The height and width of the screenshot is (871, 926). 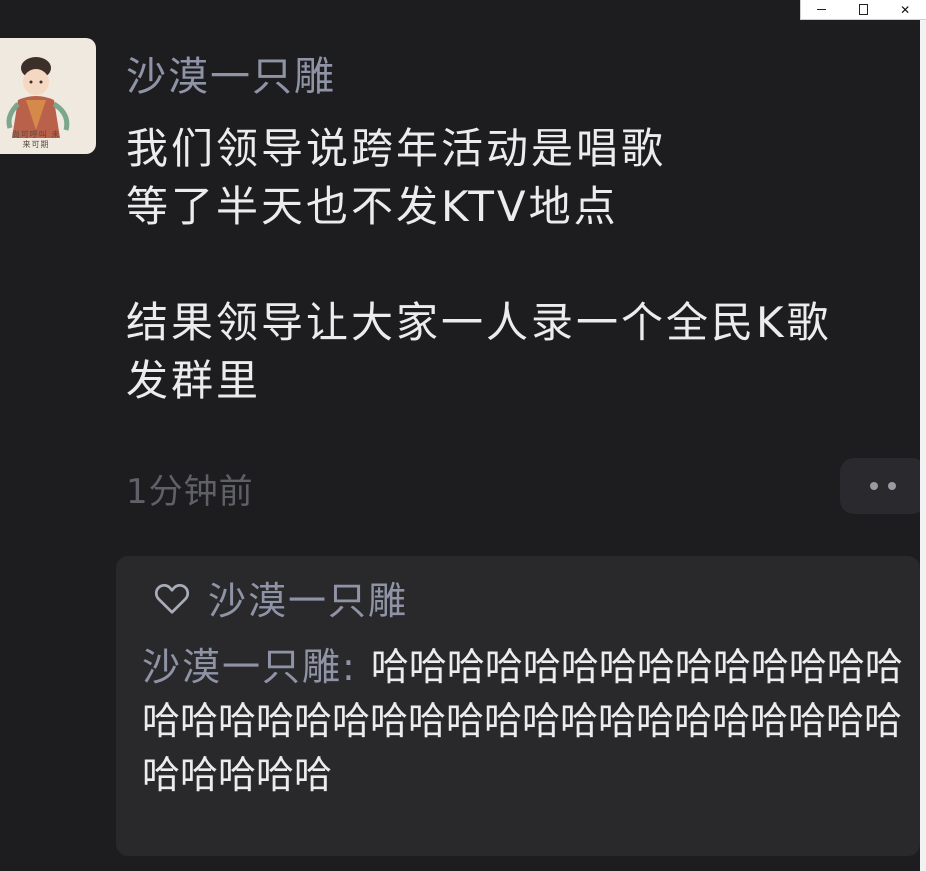 I want to click on heart-outline-icon, so click(x=172, y=598).